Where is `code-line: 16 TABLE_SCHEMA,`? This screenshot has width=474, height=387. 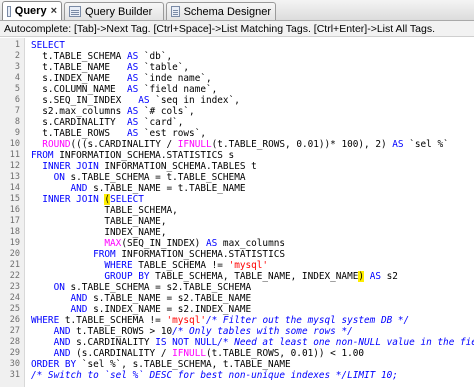
code-line: 16 TABLE_SCHEMA, is located at coordinates (237, 210).